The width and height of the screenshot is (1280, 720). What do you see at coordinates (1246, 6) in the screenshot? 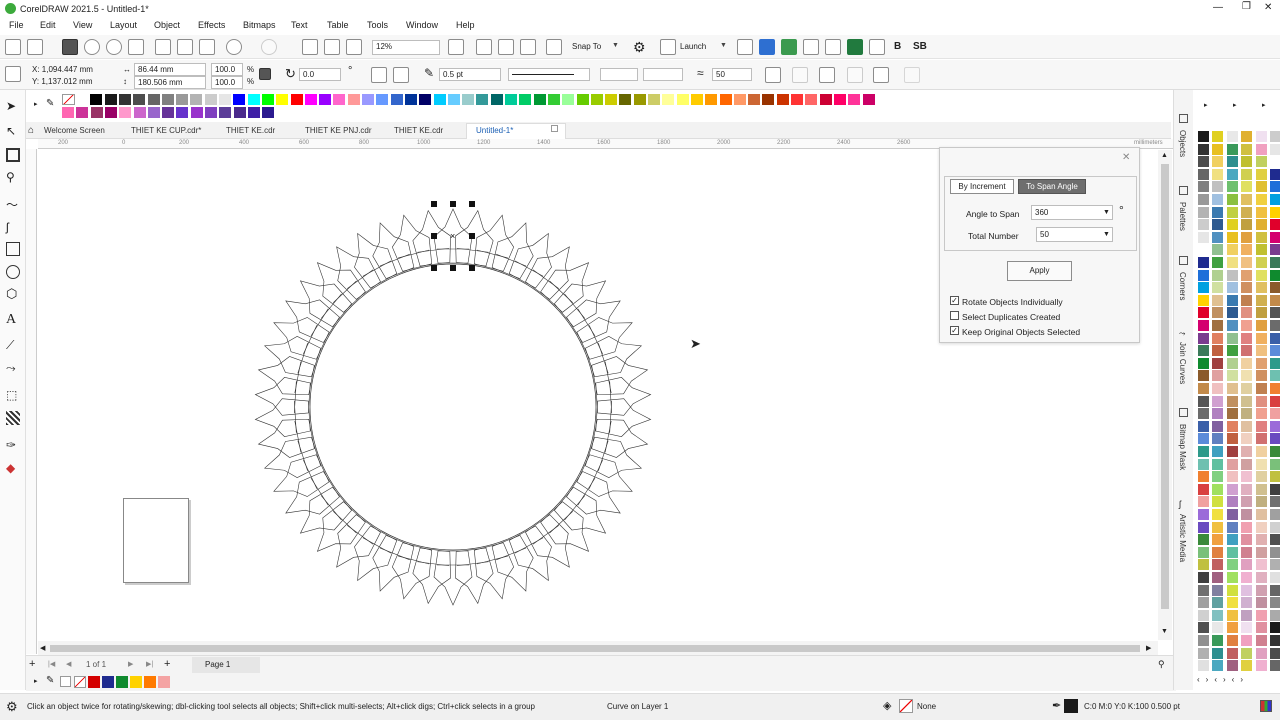
I see `maximize-button: ❐` at bounding box center [1246, 6].